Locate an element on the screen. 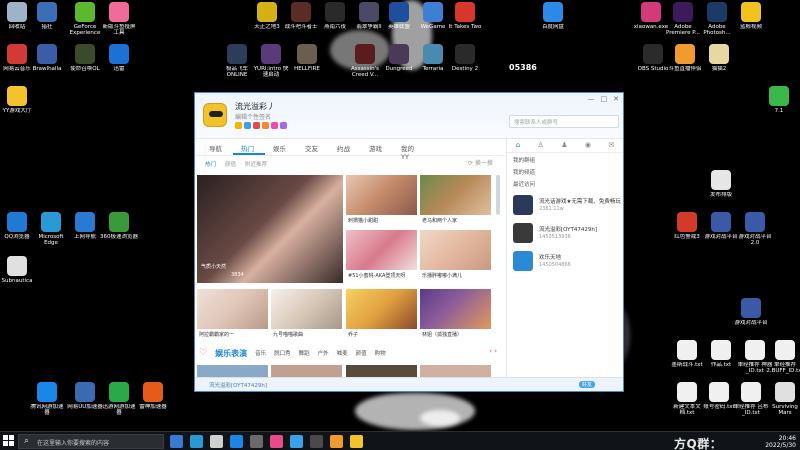 The height and width of the screenshot is (450, 800). desktop-shortcut: 7.1 is located at coordinates (779, 100).